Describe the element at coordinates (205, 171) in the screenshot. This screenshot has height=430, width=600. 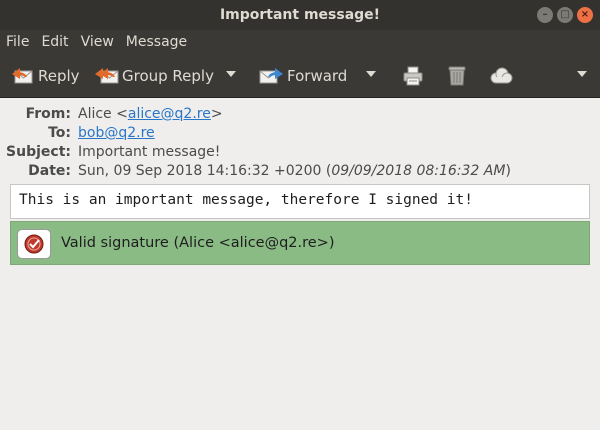
I see `date-utc: Sun, 09 Sep 2018 14:16:32 +0200 (` at that location.